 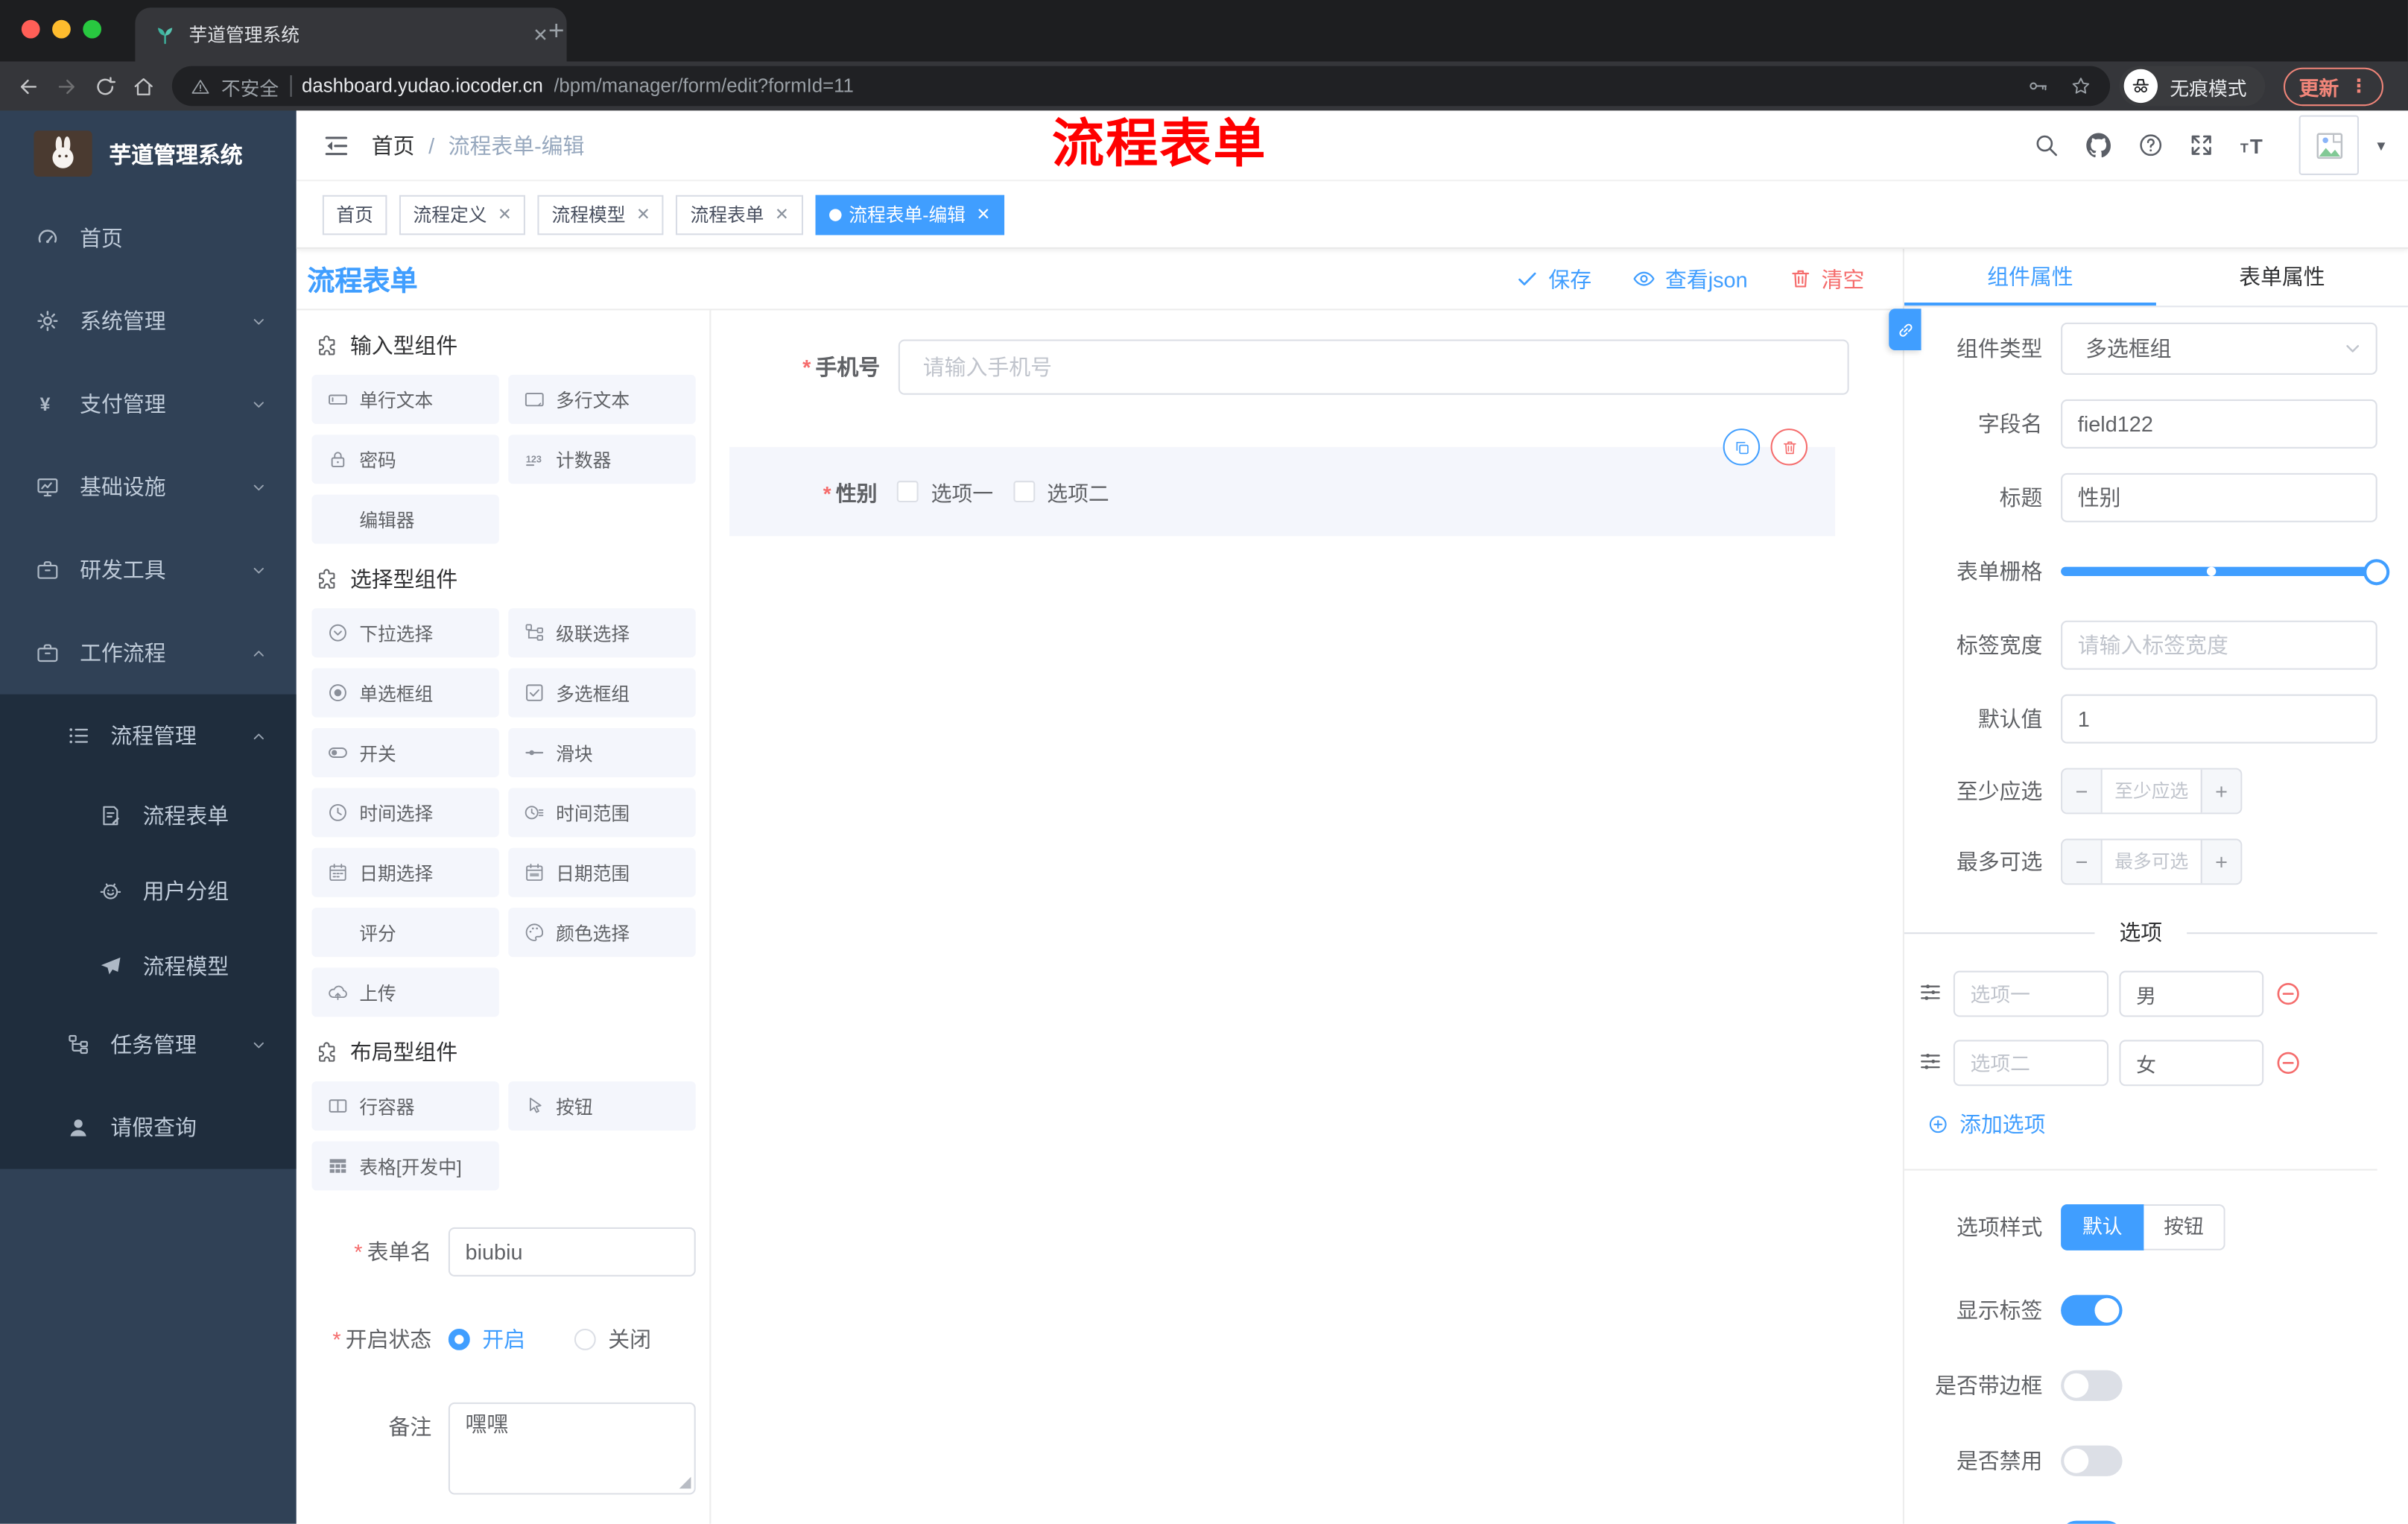 What do you see at coordinates (2219, 571) in the screenshot?
I see `slider-track` at bounding box center [2219, 571].